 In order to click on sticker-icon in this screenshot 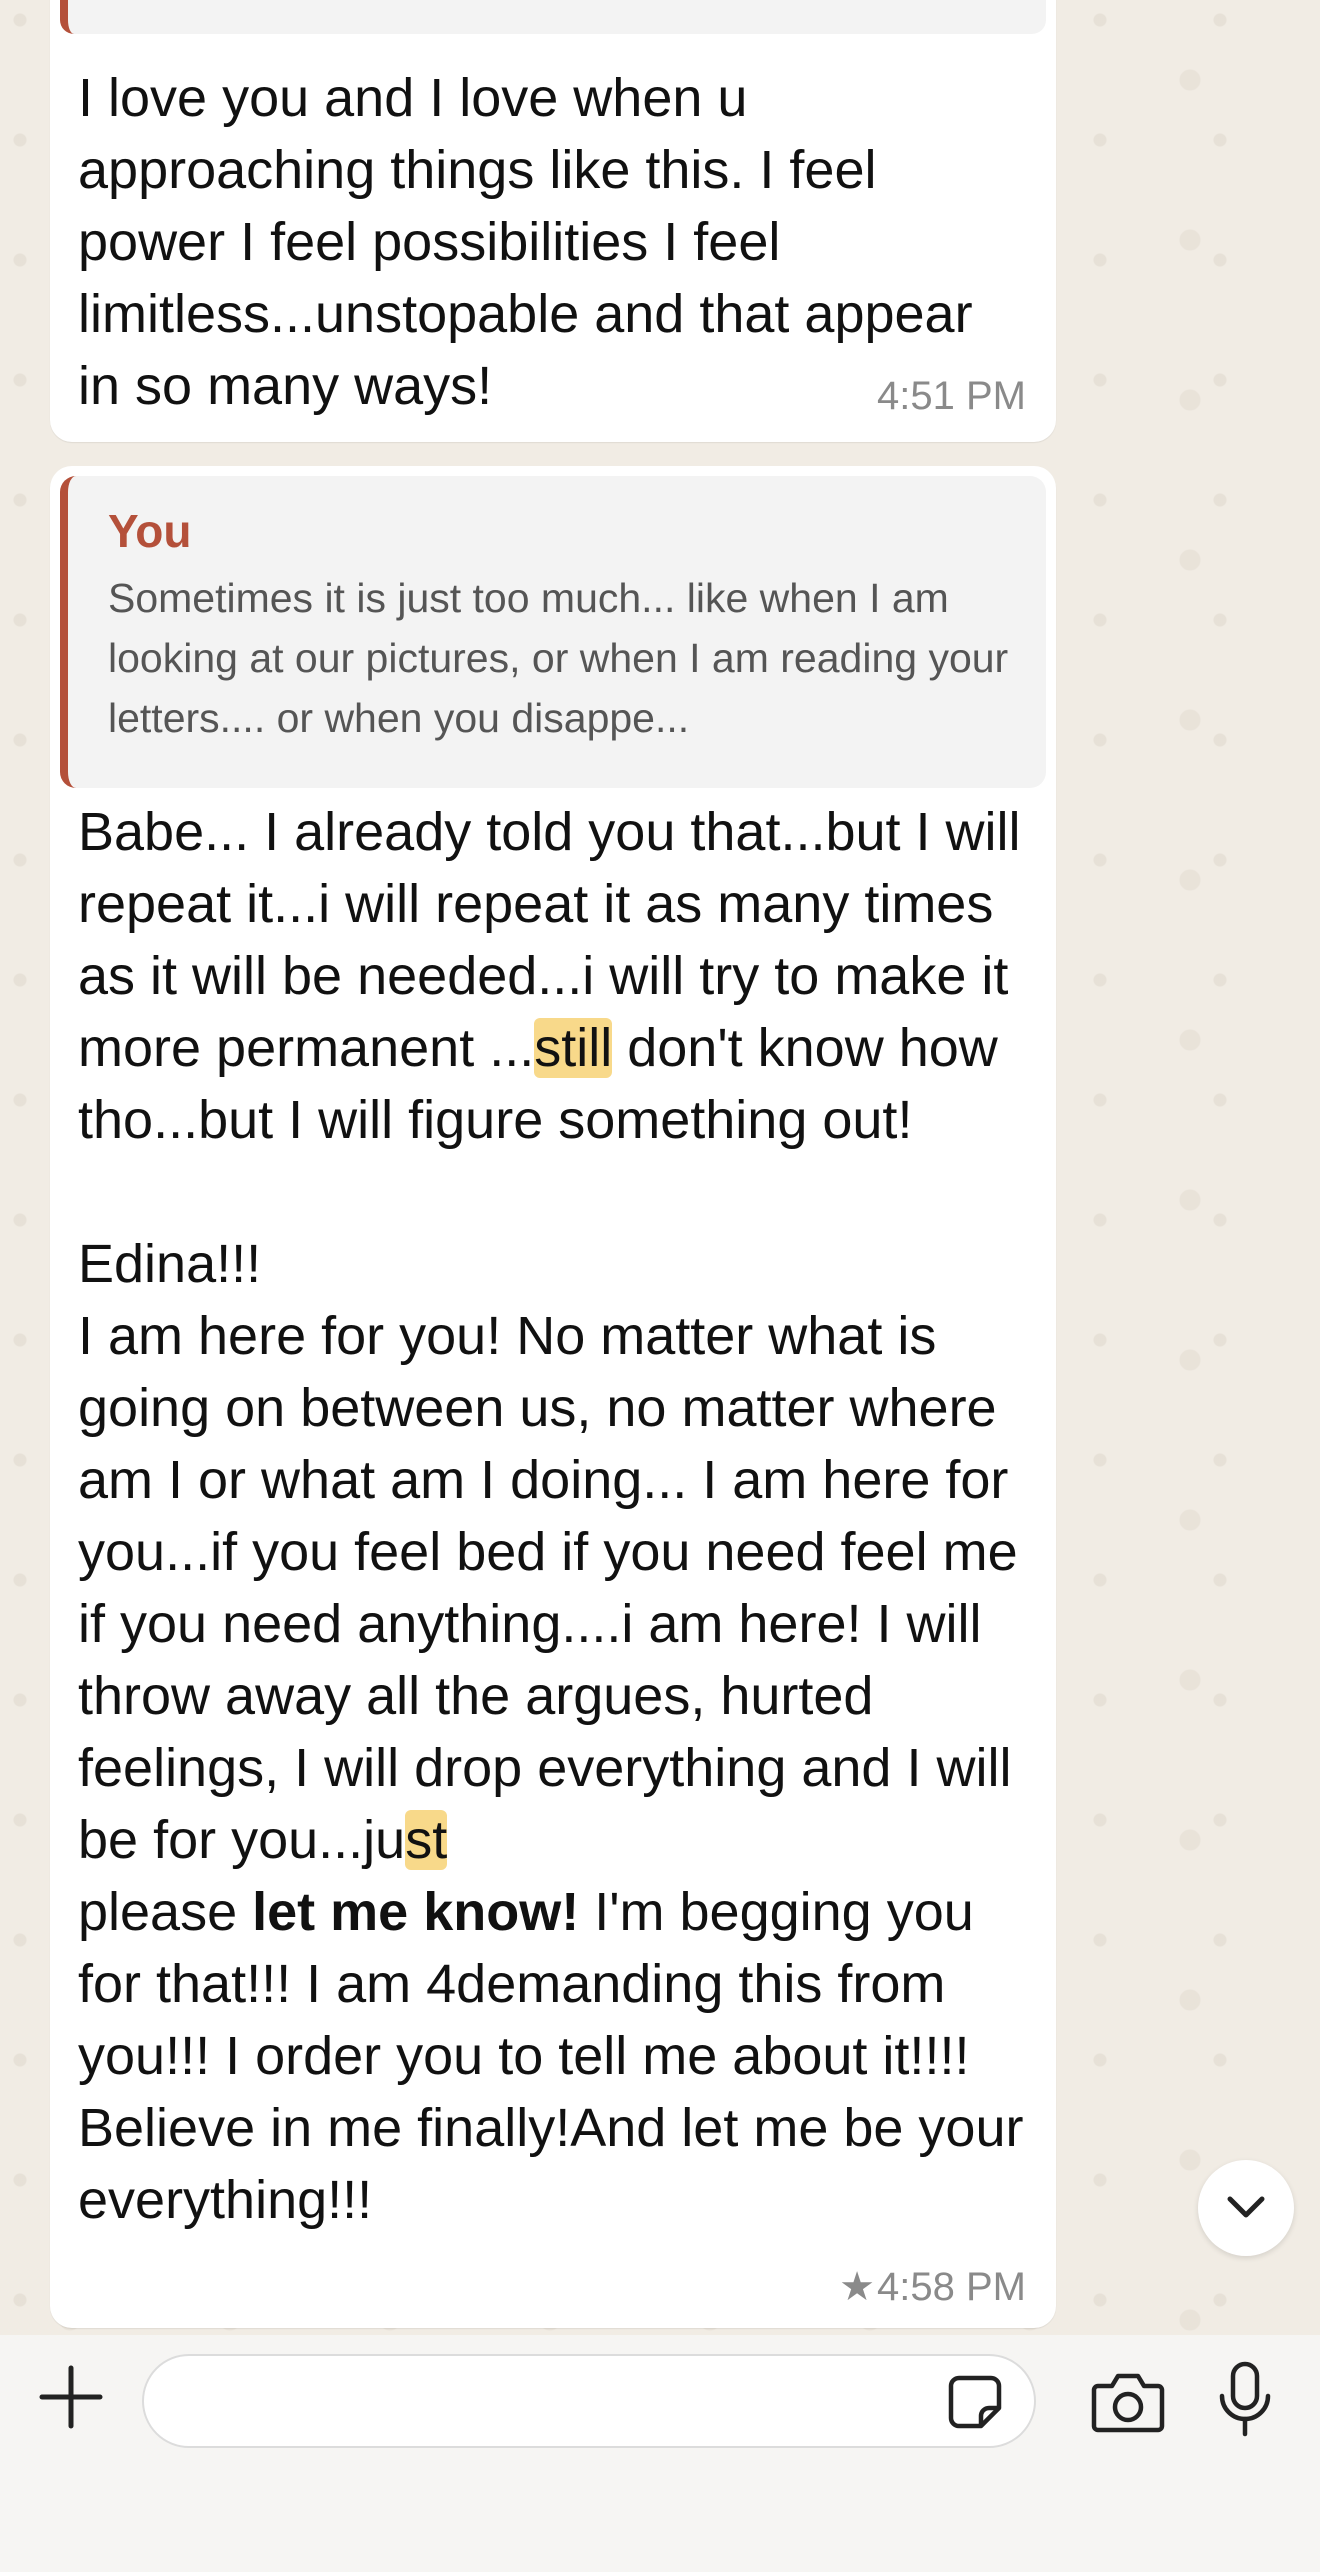, I will do `click(975, 2402)`.